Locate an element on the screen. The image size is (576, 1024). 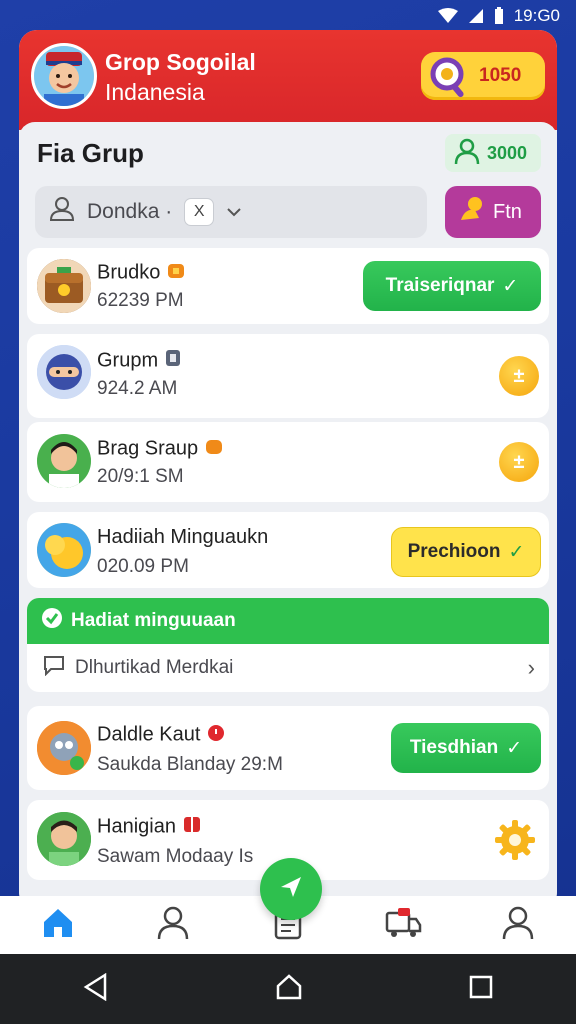
coin-avatar is located at coordinates (64, 550).